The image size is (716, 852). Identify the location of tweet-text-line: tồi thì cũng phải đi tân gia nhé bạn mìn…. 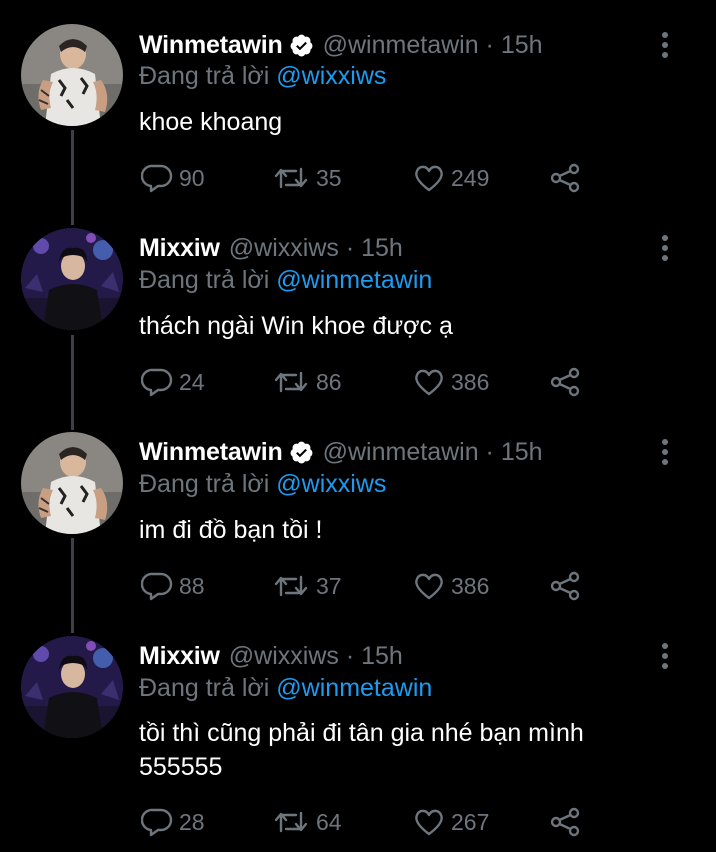
(361, 733).